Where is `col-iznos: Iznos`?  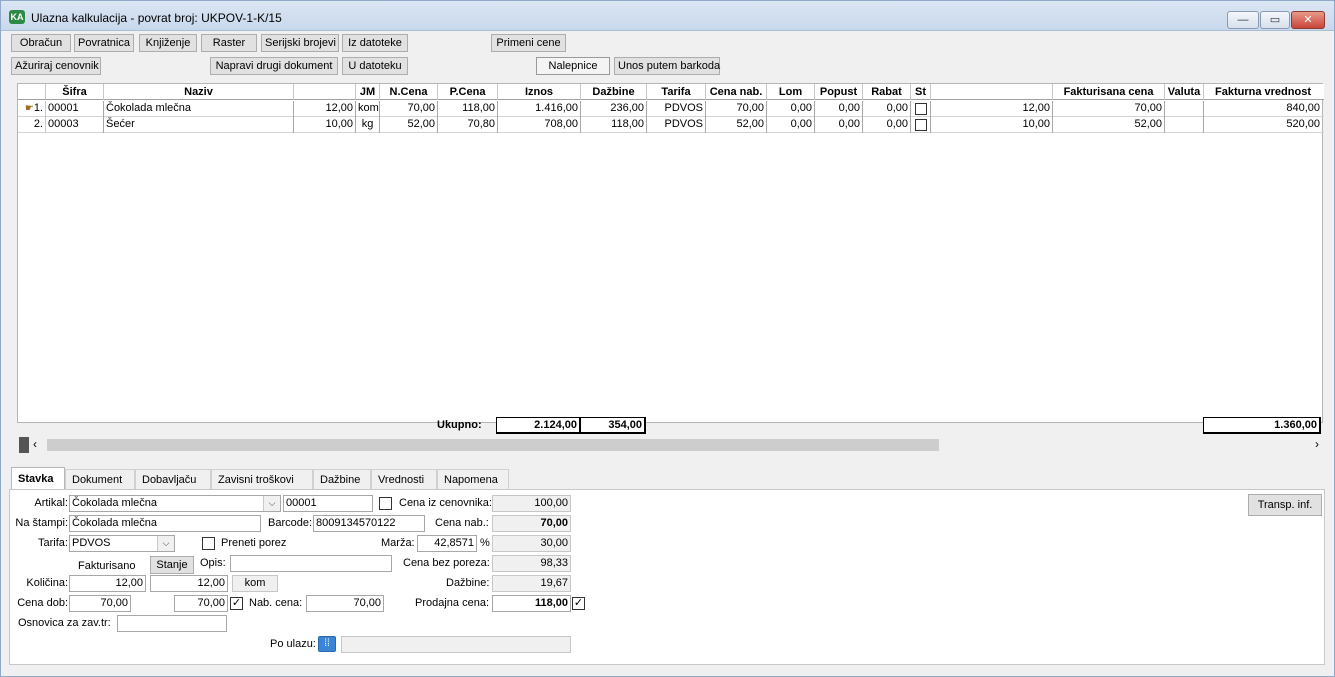
col-iznos: Iznos is located at coordinates (539, 92).